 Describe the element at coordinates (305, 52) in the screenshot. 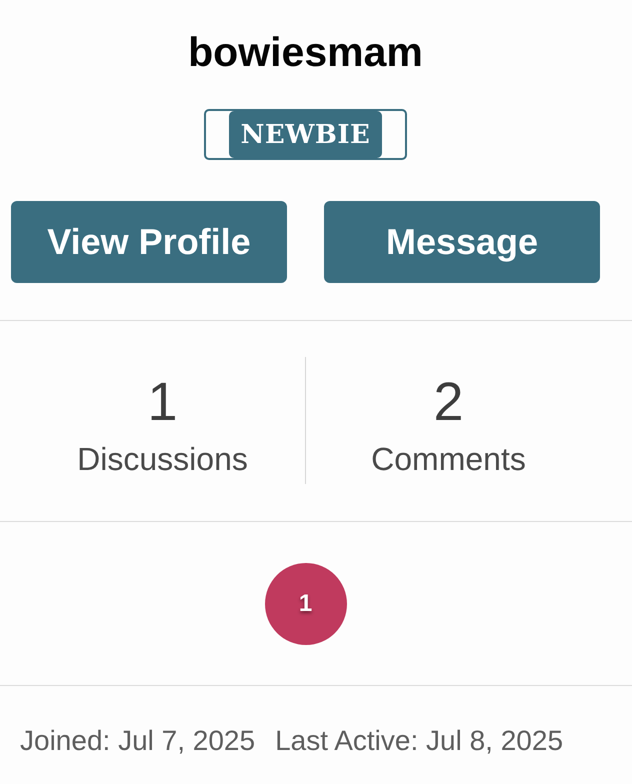

I see `username: bowiesmam` at that location.